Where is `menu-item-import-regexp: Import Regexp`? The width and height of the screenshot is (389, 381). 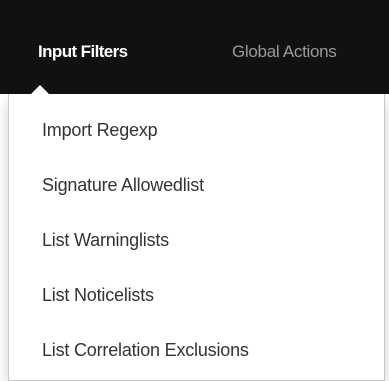 menu-item-import-regexp: Import Regexp is located at coordinates (100, 130).